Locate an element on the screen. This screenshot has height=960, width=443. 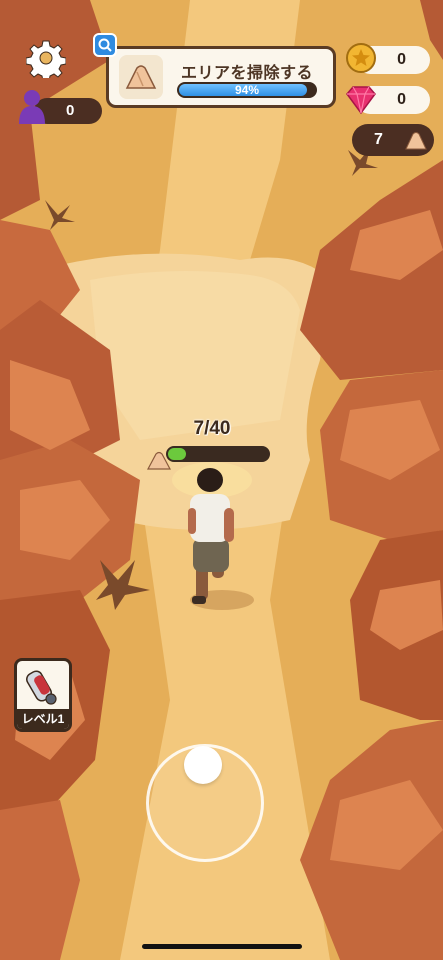
player-silhouette-icon is located at coordinates (32, 107).